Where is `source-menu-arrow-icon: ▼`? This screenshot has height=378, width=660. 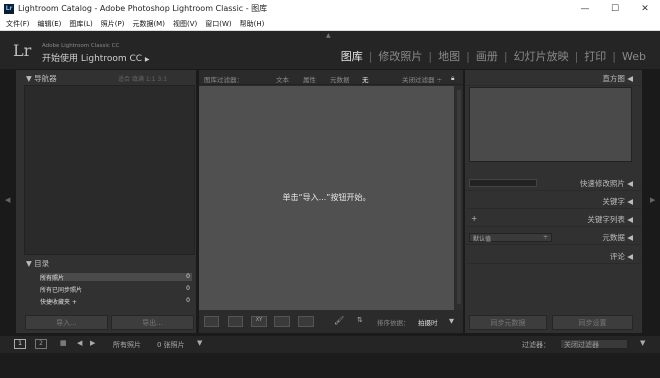 source-menu-arrow-icon: ▼ is located at coordinates (199, 343).